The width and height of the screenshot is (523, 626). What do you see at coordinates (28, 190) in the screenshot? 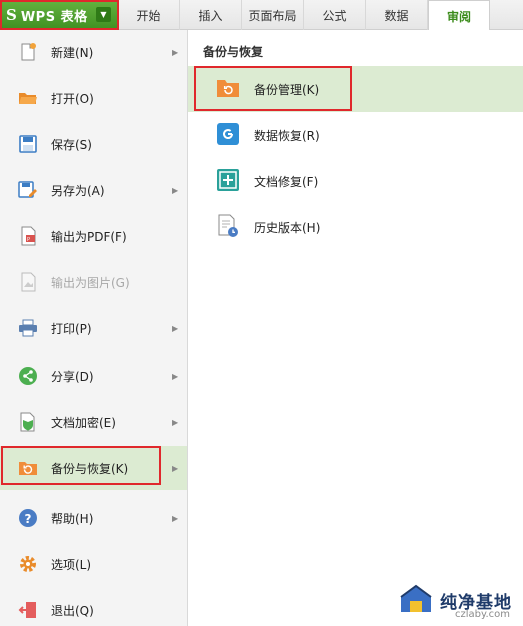
I see `save-as-icon` at bounding box center [28, 190].